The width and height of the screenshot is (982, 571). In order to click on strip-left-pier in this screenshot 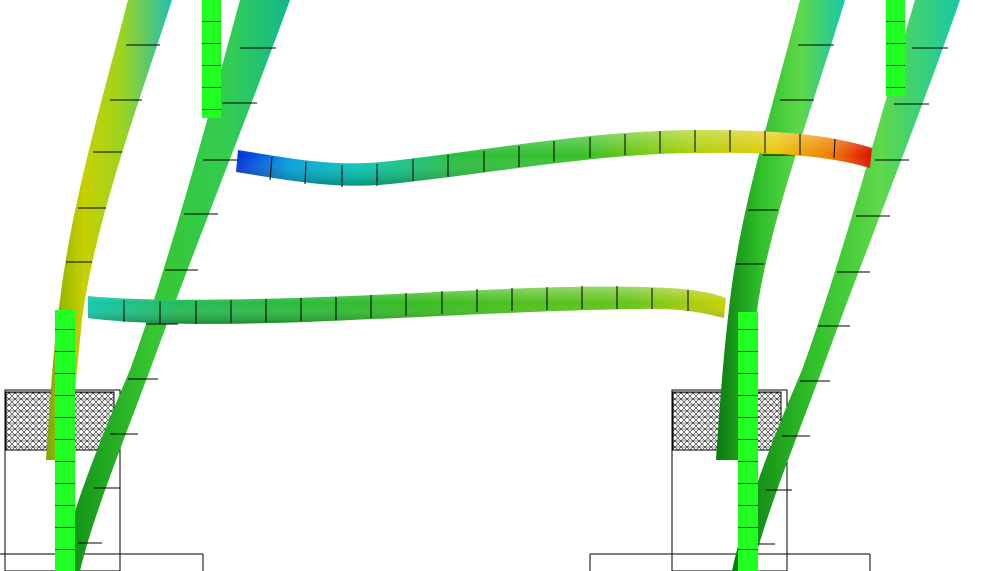, I will do `click(65, 440)`.